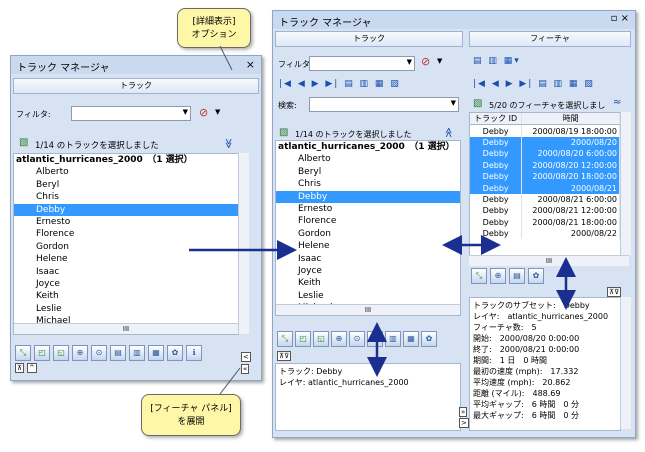 The width and height of the screenshot is (645, 452). I want to click on callout-pointer-expand, so click(230, 381).